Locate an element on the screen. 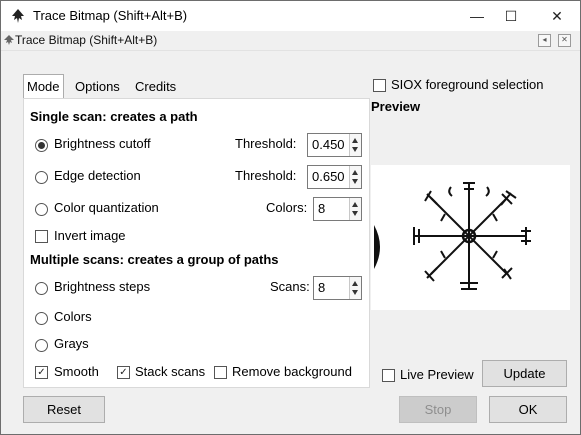  dock-prev-icon: ◂ is located at coordinates (544, 40).